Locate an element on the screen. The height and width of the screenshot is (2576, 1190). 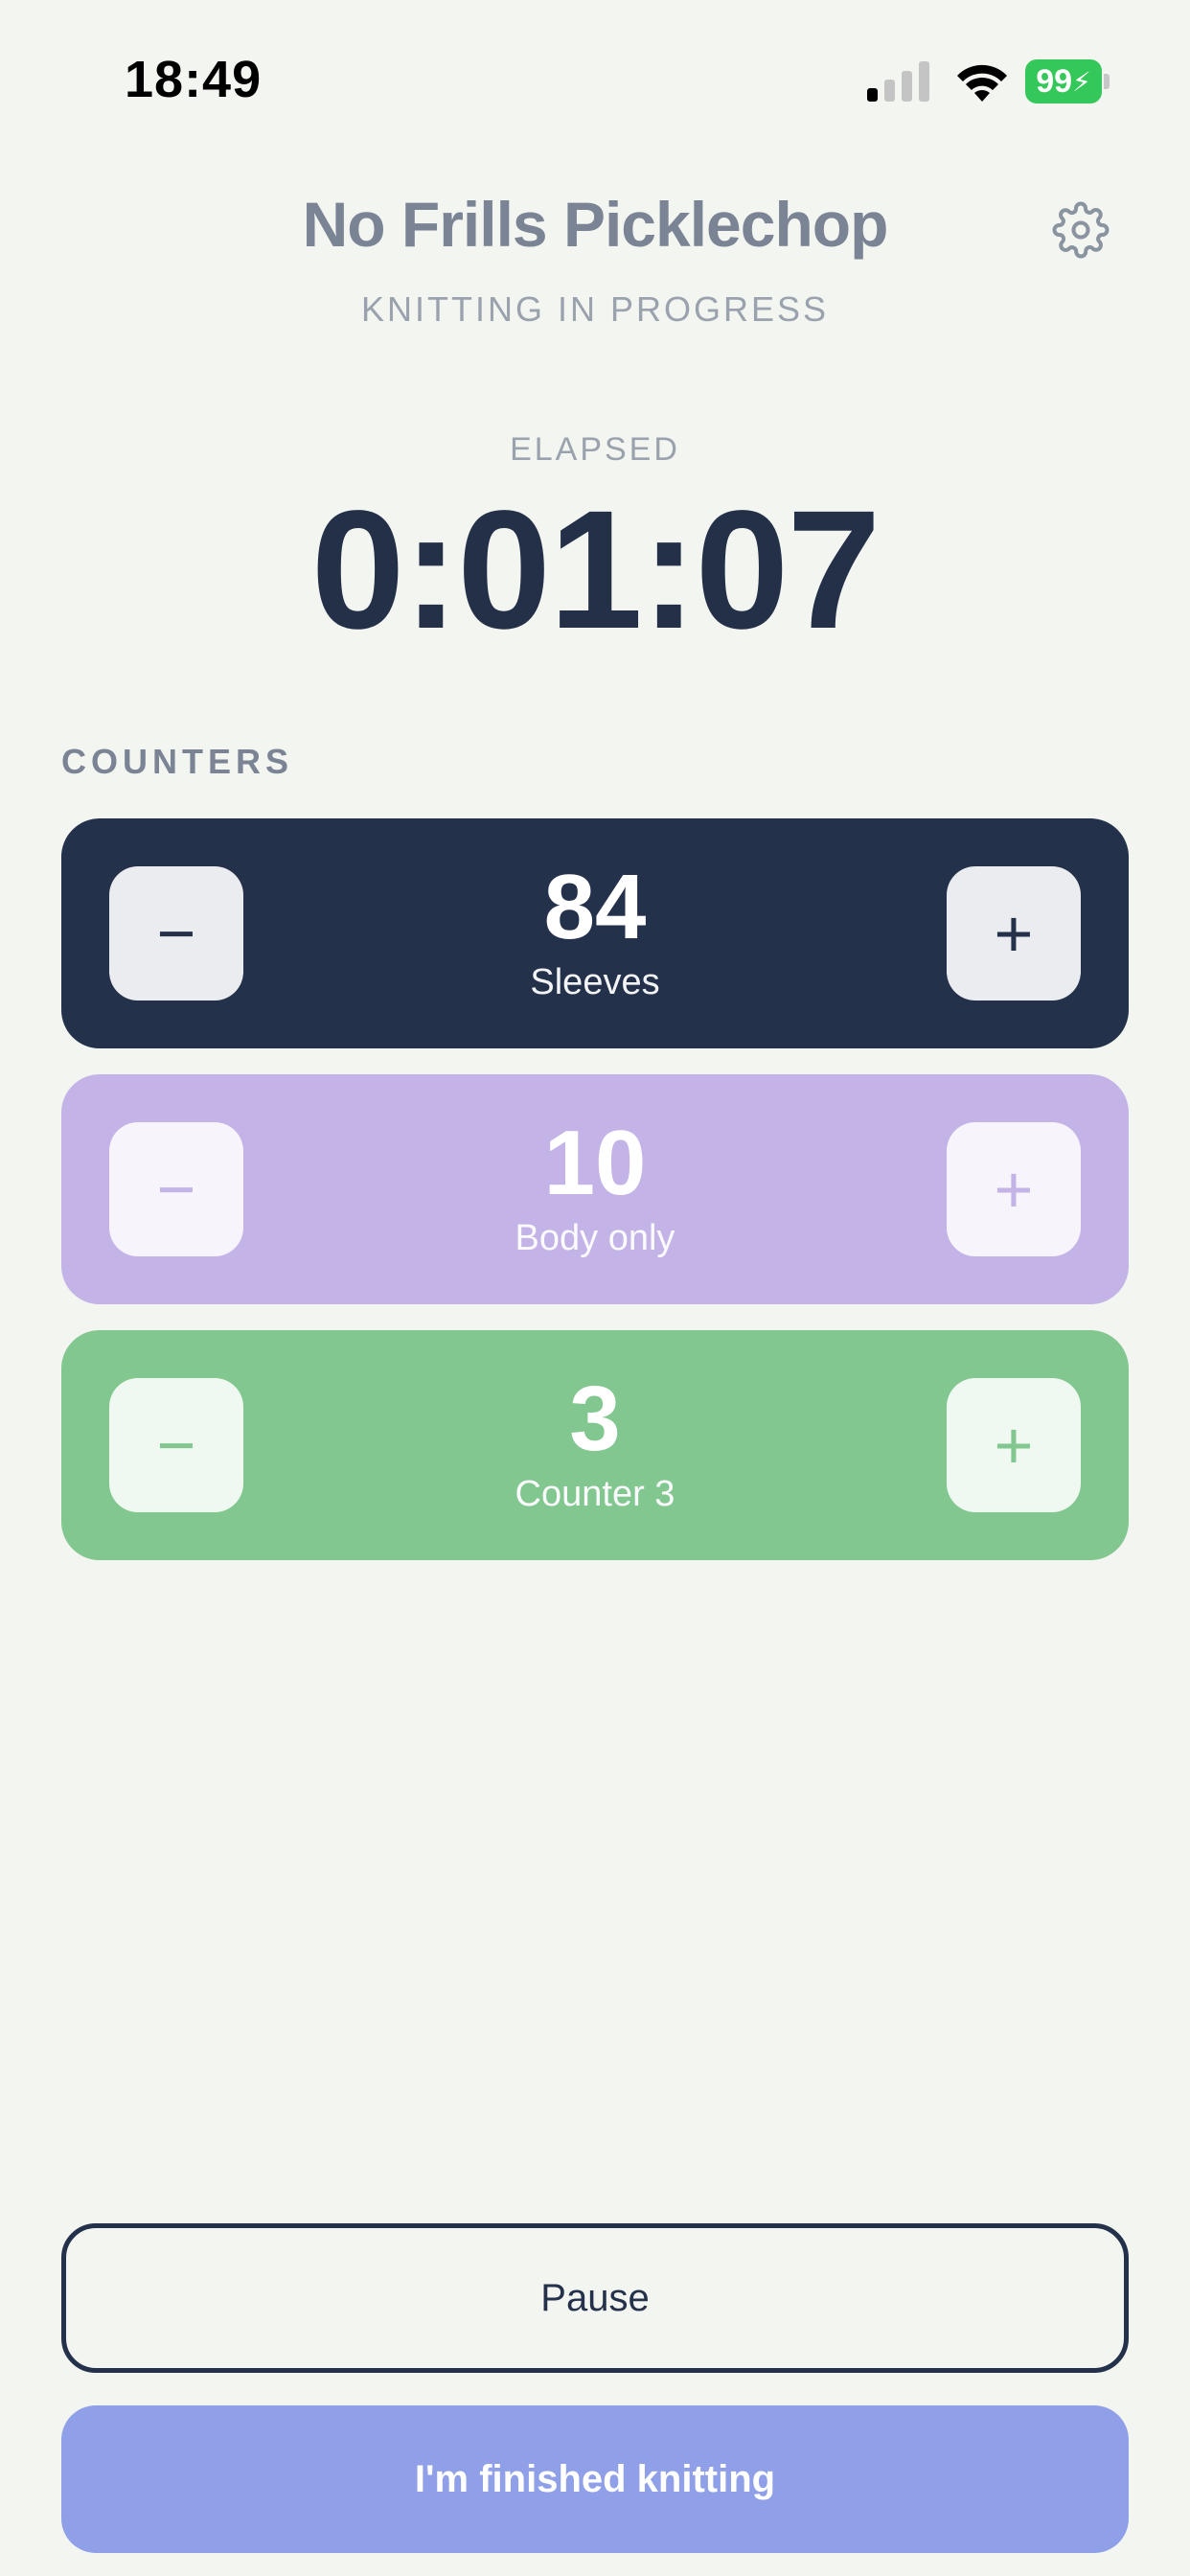
wifi-icon is located at coordinates (982, 83).